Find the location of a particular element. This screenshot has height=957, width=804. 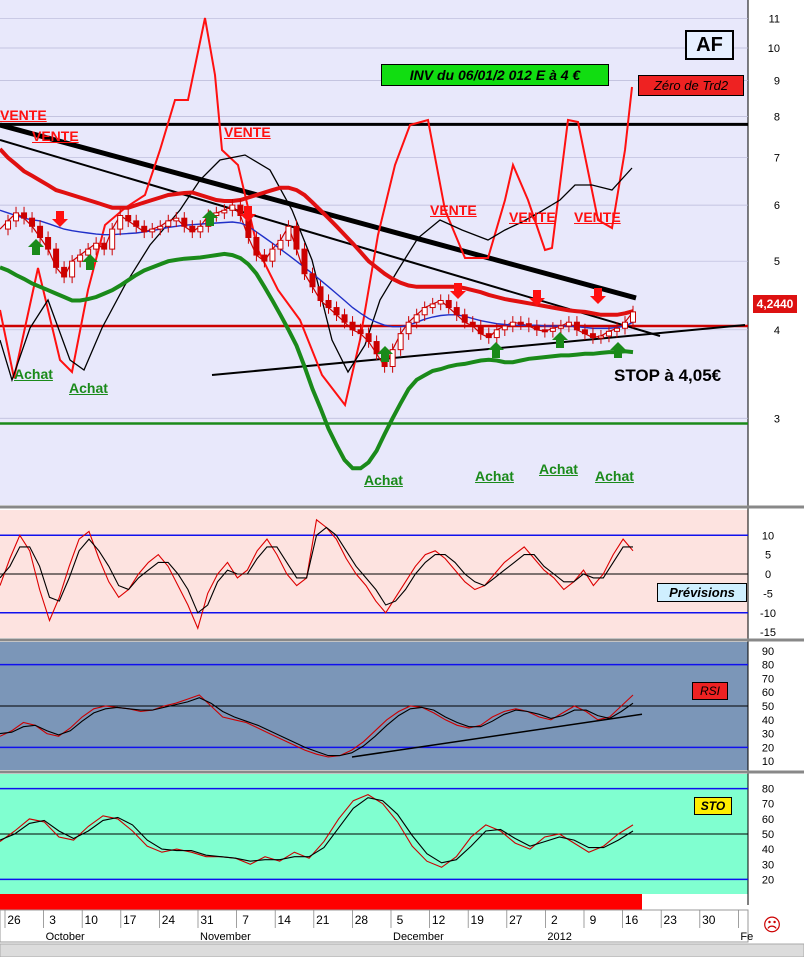

date-day-label: 19 is located at coordinates (478, 920).